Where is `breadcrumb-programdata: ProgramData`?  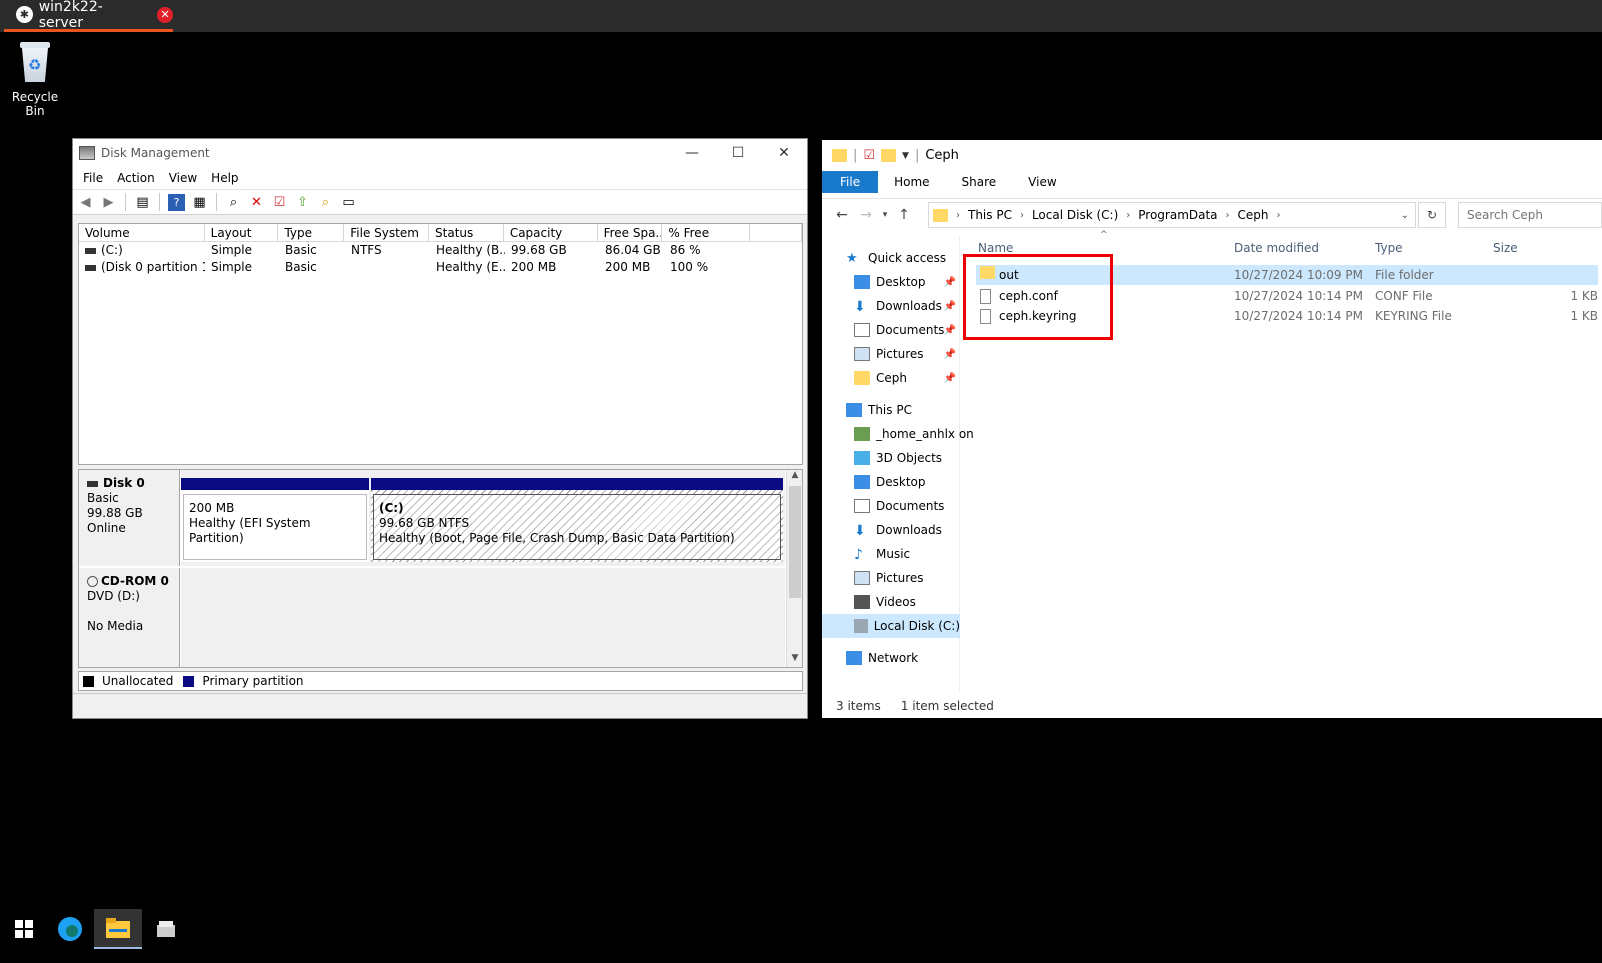
breadcrumb-programdata: ProgramData is located at coordinates (1177, 215).